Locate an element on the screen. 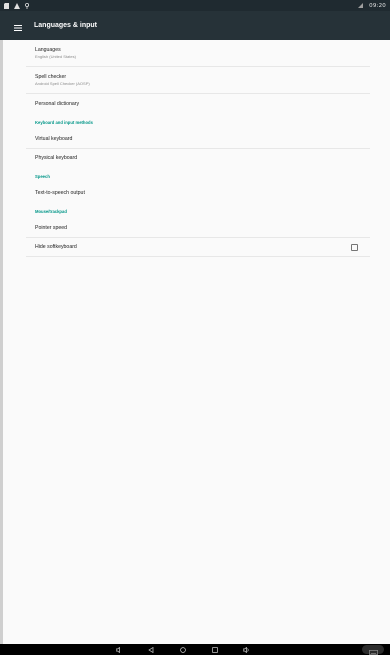 The height and width of the screenshot is (655, 390). volume-down-button is located at coordinates (119, 649).